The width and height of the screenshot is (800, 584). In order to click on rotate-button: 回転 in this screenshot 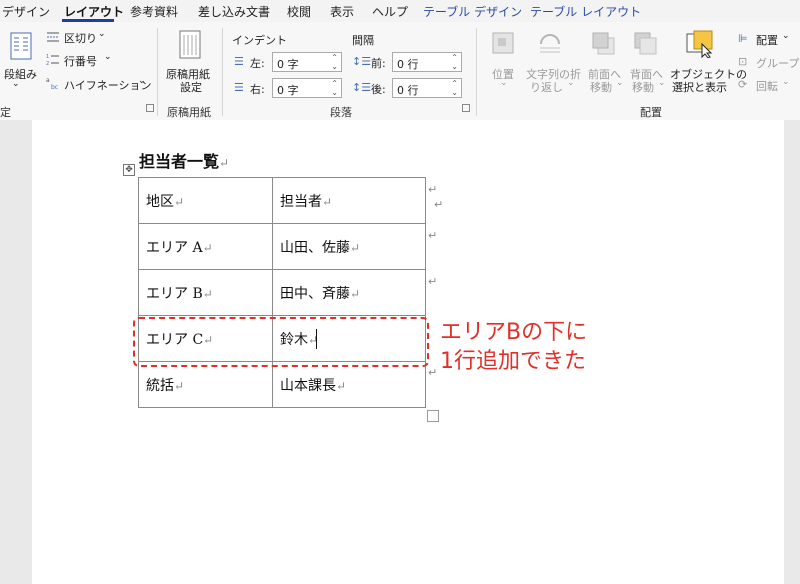, I will do `click(767, 86)`.